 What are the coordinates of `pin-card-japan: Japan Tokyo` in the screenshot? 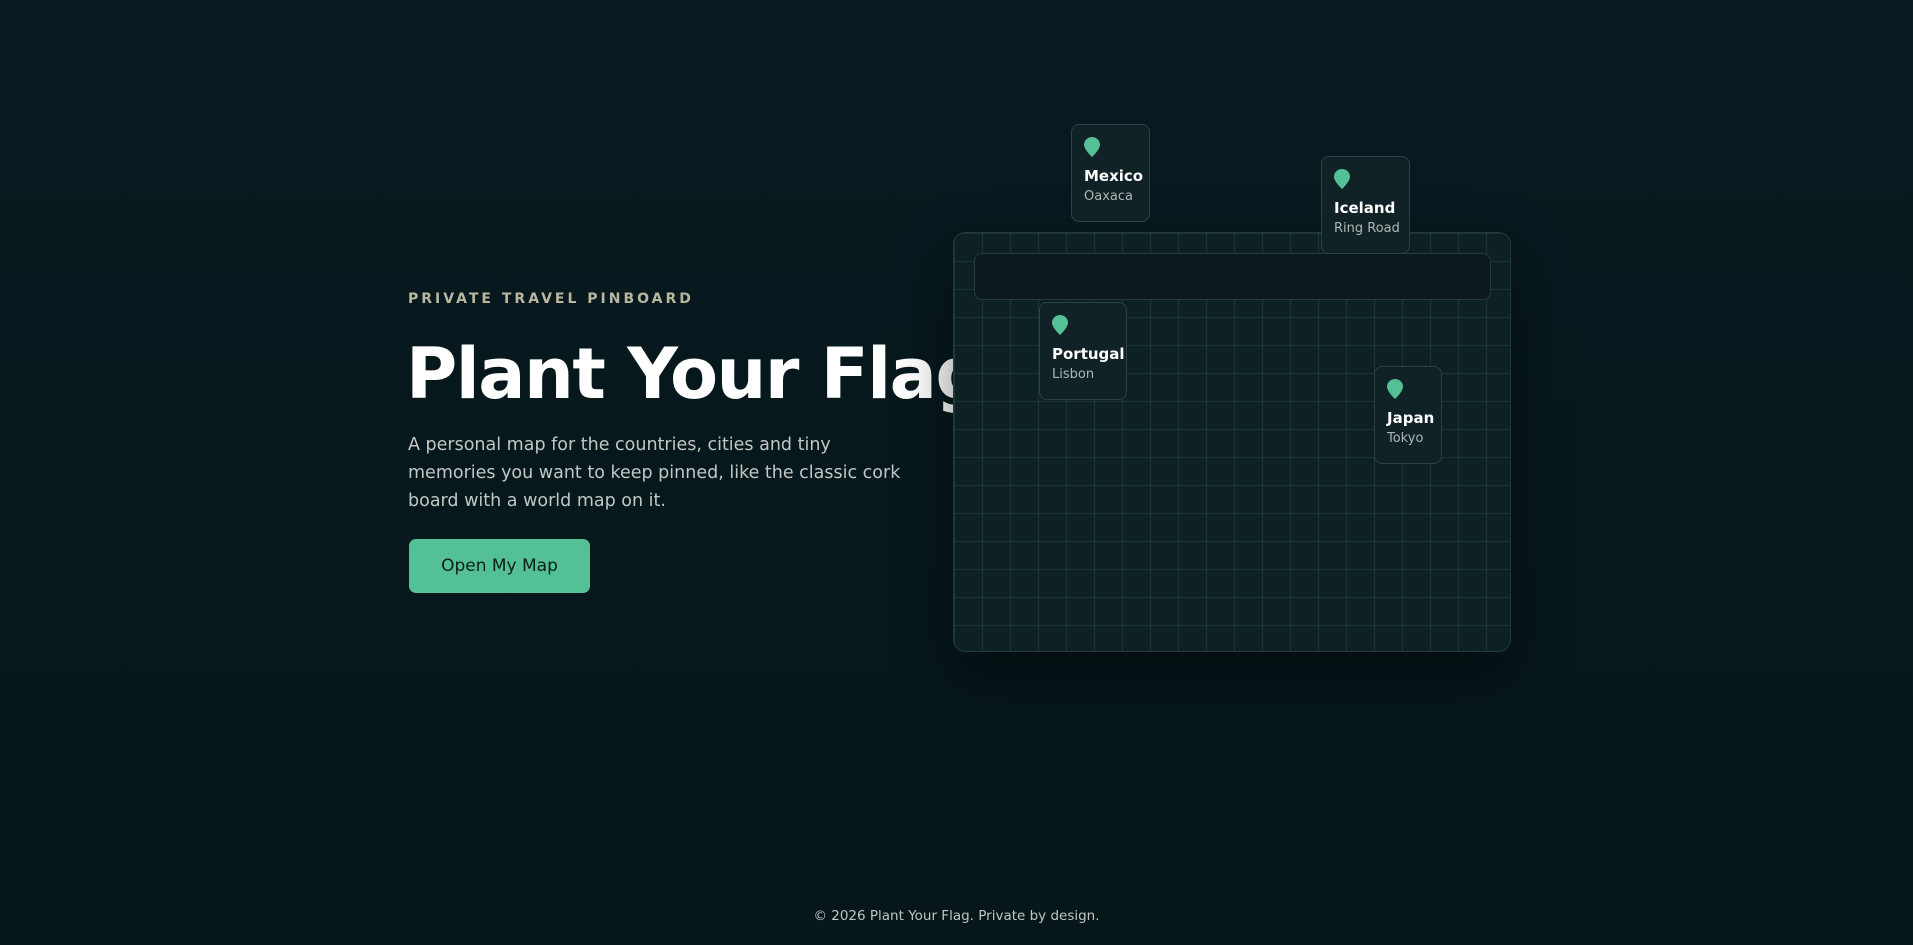 It's located at (1408, 415).